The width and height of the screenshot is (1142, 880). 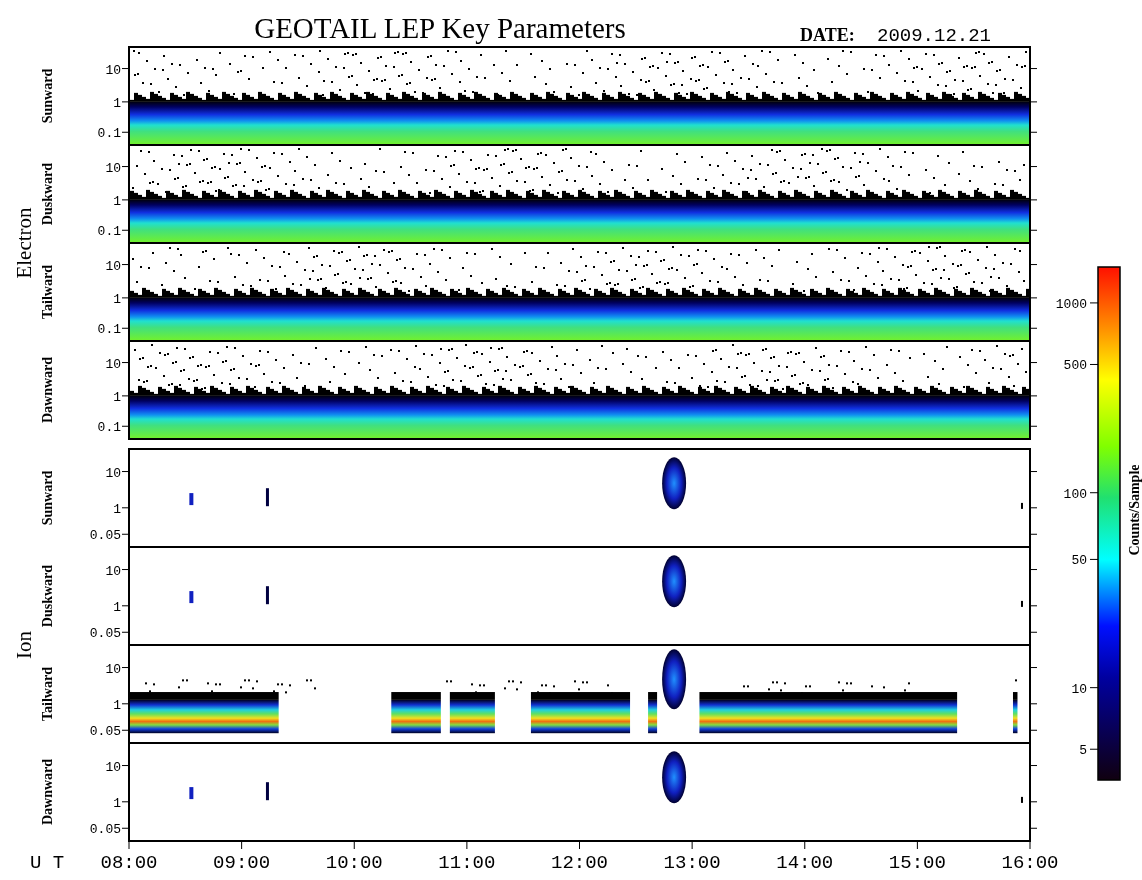 I want to click on axis-tick-label: 10:00, so click(x=354, y=863).